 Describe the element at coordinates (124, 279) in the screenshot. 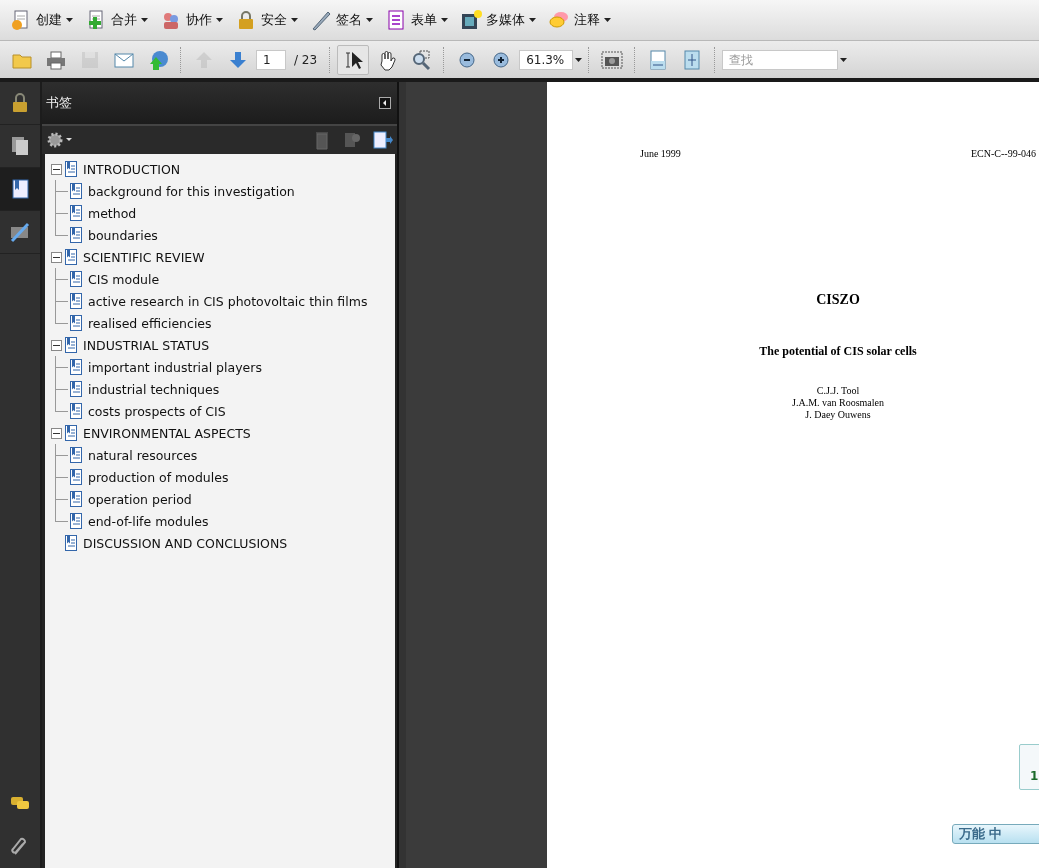

I see `bookmark-item: CIS module` at that location.